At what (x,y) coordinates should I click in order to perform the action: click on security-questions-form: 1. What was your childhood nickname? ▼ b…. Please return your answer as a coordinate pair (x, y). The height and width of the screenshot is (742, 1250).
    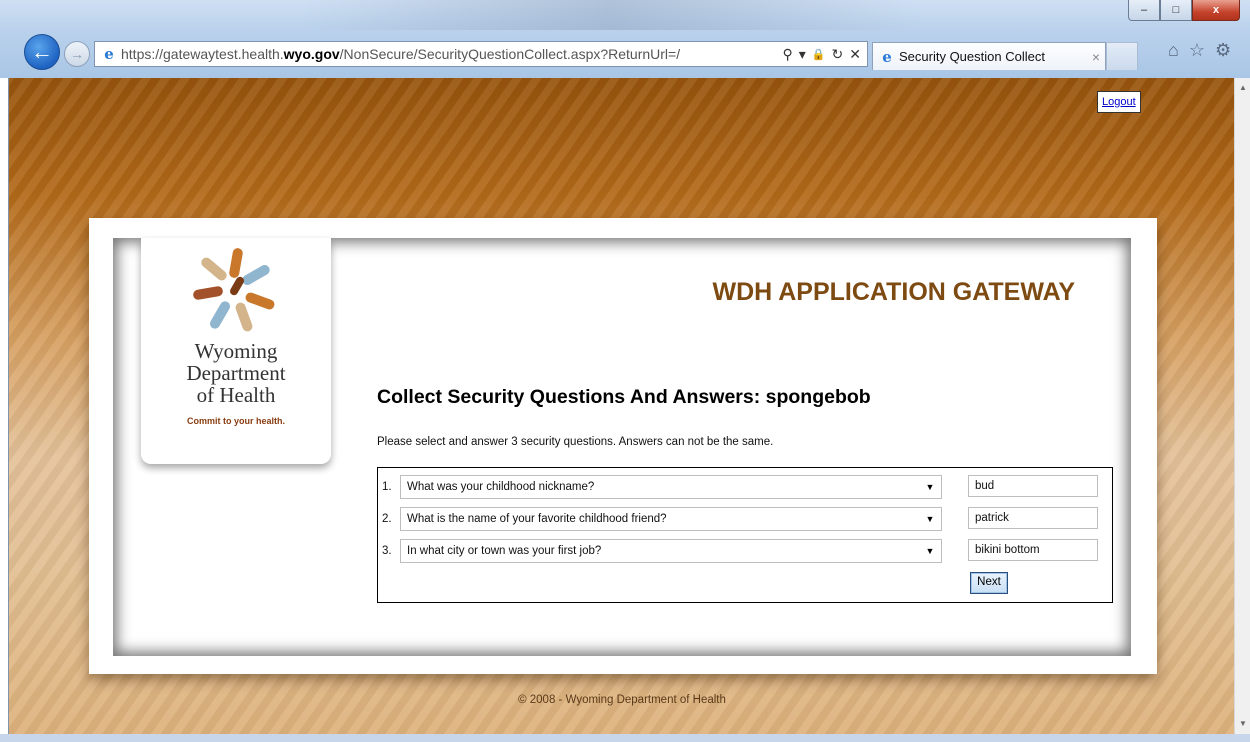
    Looking at the image, I should click on (745, 535).